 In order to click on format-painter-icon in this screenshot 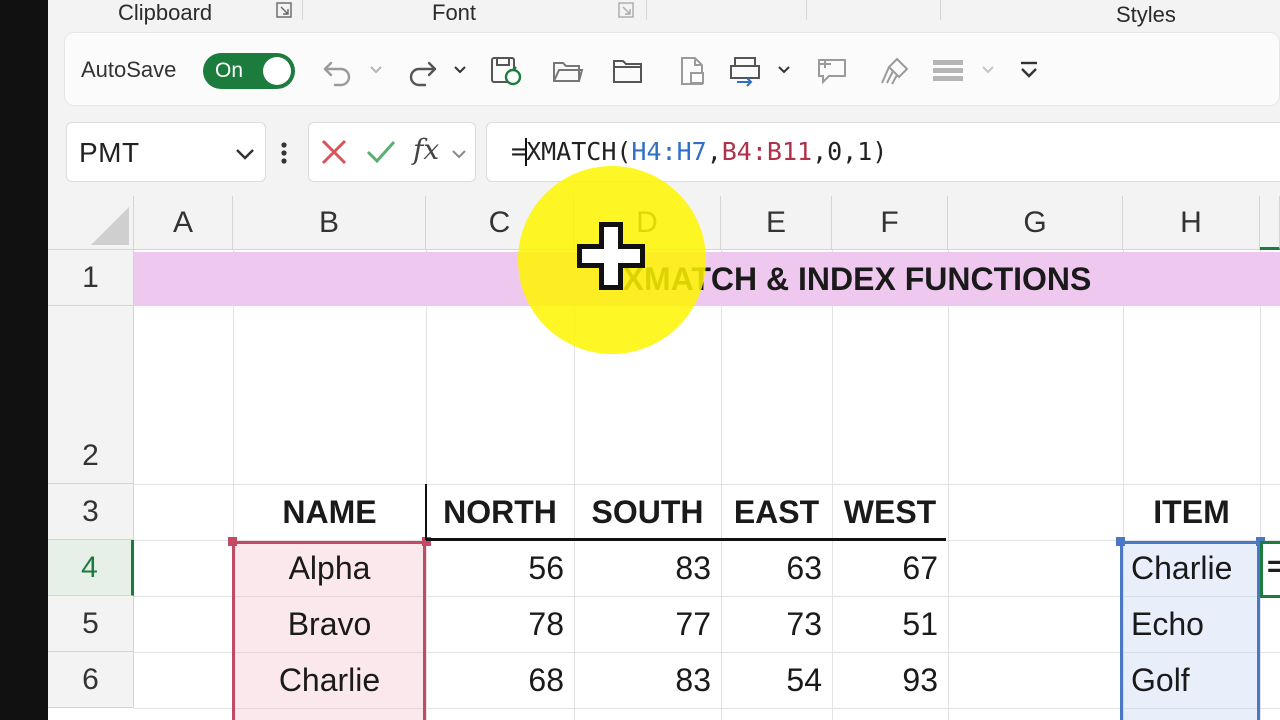, I will do `click(896, 71)`.